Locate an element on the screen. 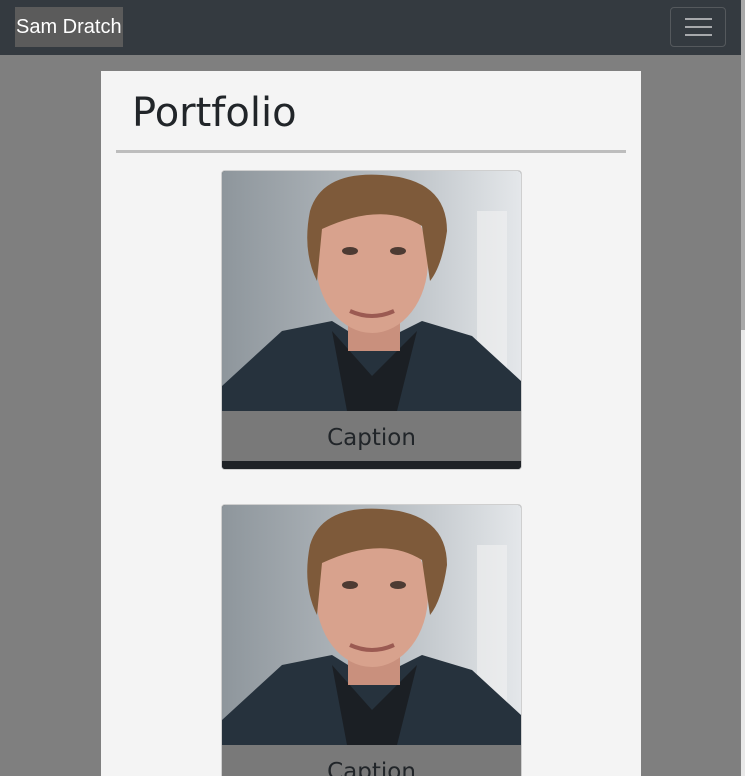 The image size is (745, 776). navbar-toggler-button is located at coordinates (698, 27).